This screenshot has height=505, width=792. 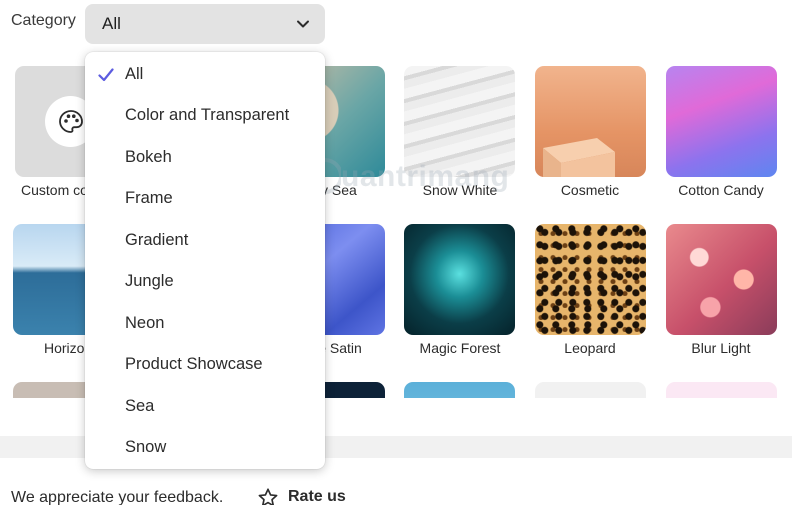 What do you see at coordinates (721, 279) in the screenshot?
I see `tile-blur-light` at bounding box center [721, 279].